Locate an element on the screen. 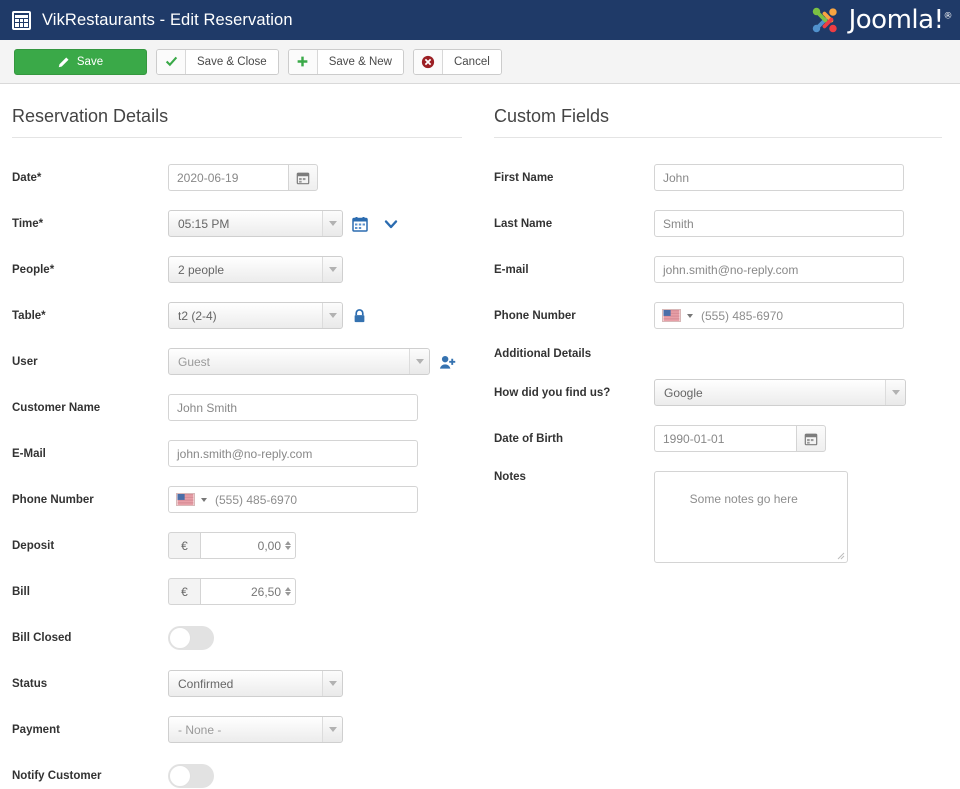 The width and height of the screenshot is (960, 789). custom-email-input: john.smith@no-reply.com is located at coordinates (779, 269).